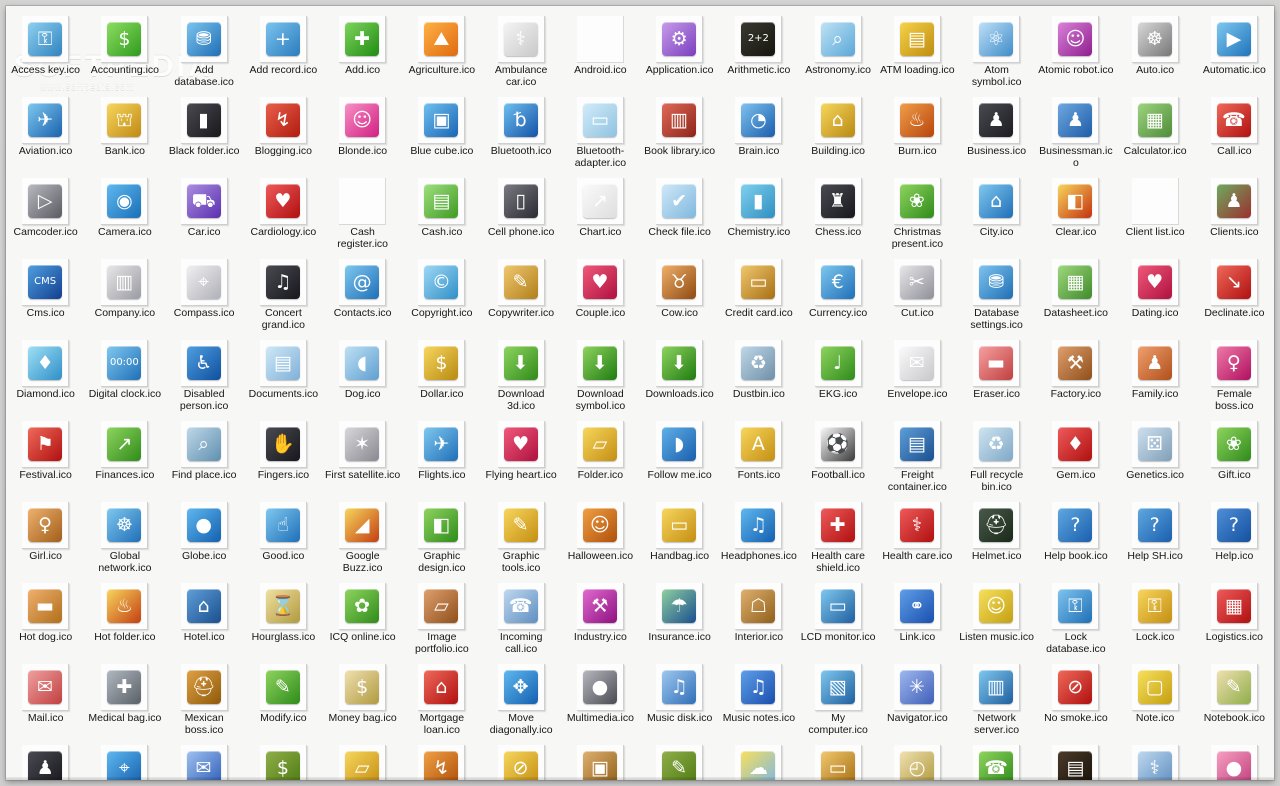 Image resolution: width=1280 pixels, height=786 pixels. I want to click on icon-cell: ▧ My computer.ico, so click(838, 697).